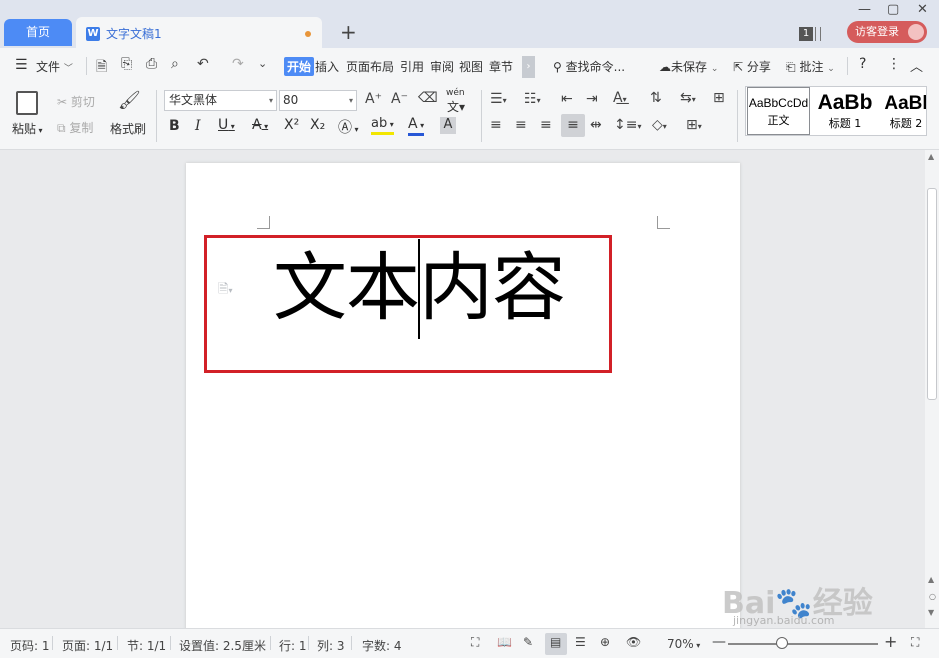 The image size is (939, 658). Describe the element at coordinates (318, 100) in the screenshot. I see `font-size-select: 80 ▾` at that location.